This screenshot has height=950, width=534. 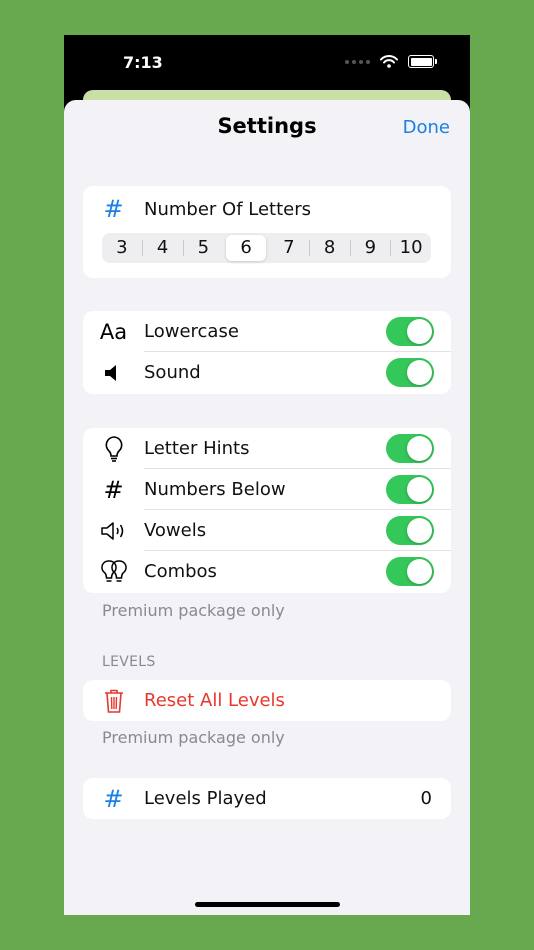 I want to click on segment-7: 7, so click(x=289, y=248).